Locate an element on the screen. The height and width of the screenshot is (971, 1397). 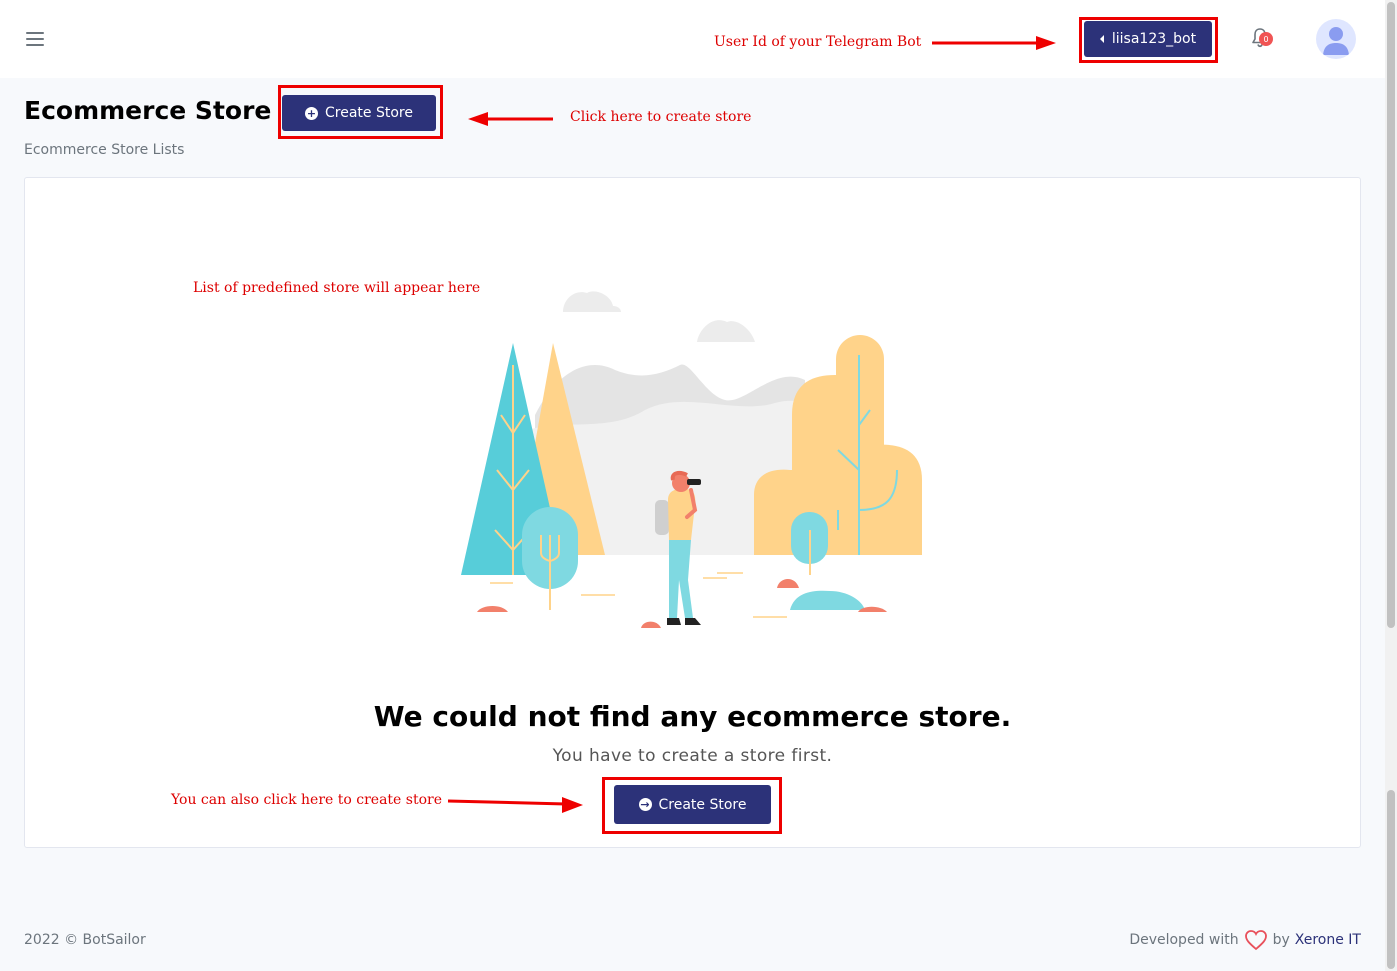
annotation-arrow-right-bottom-icon is located at coordinates (515, 805).